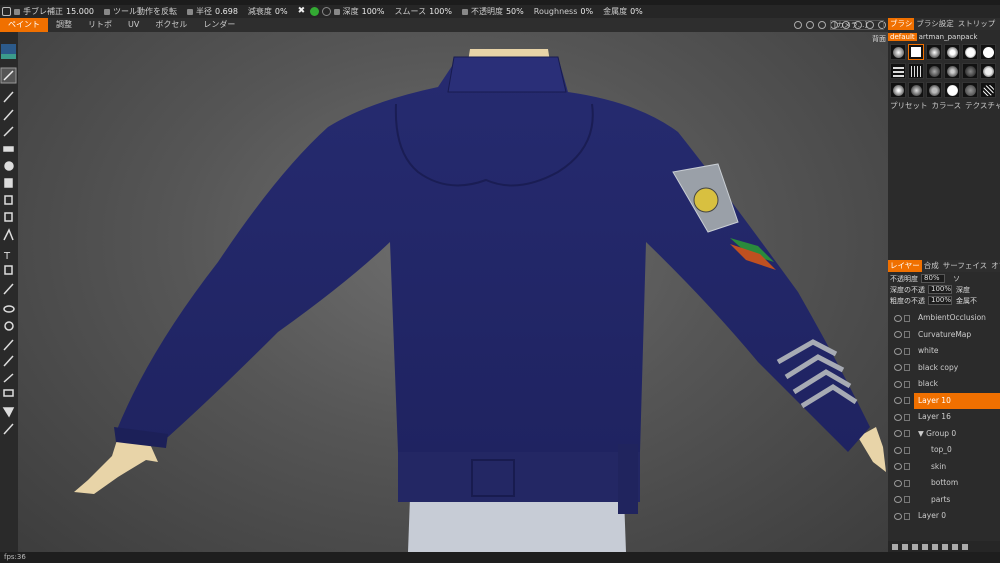  I want to click on visibility-tool-icon, so click(9, 309).